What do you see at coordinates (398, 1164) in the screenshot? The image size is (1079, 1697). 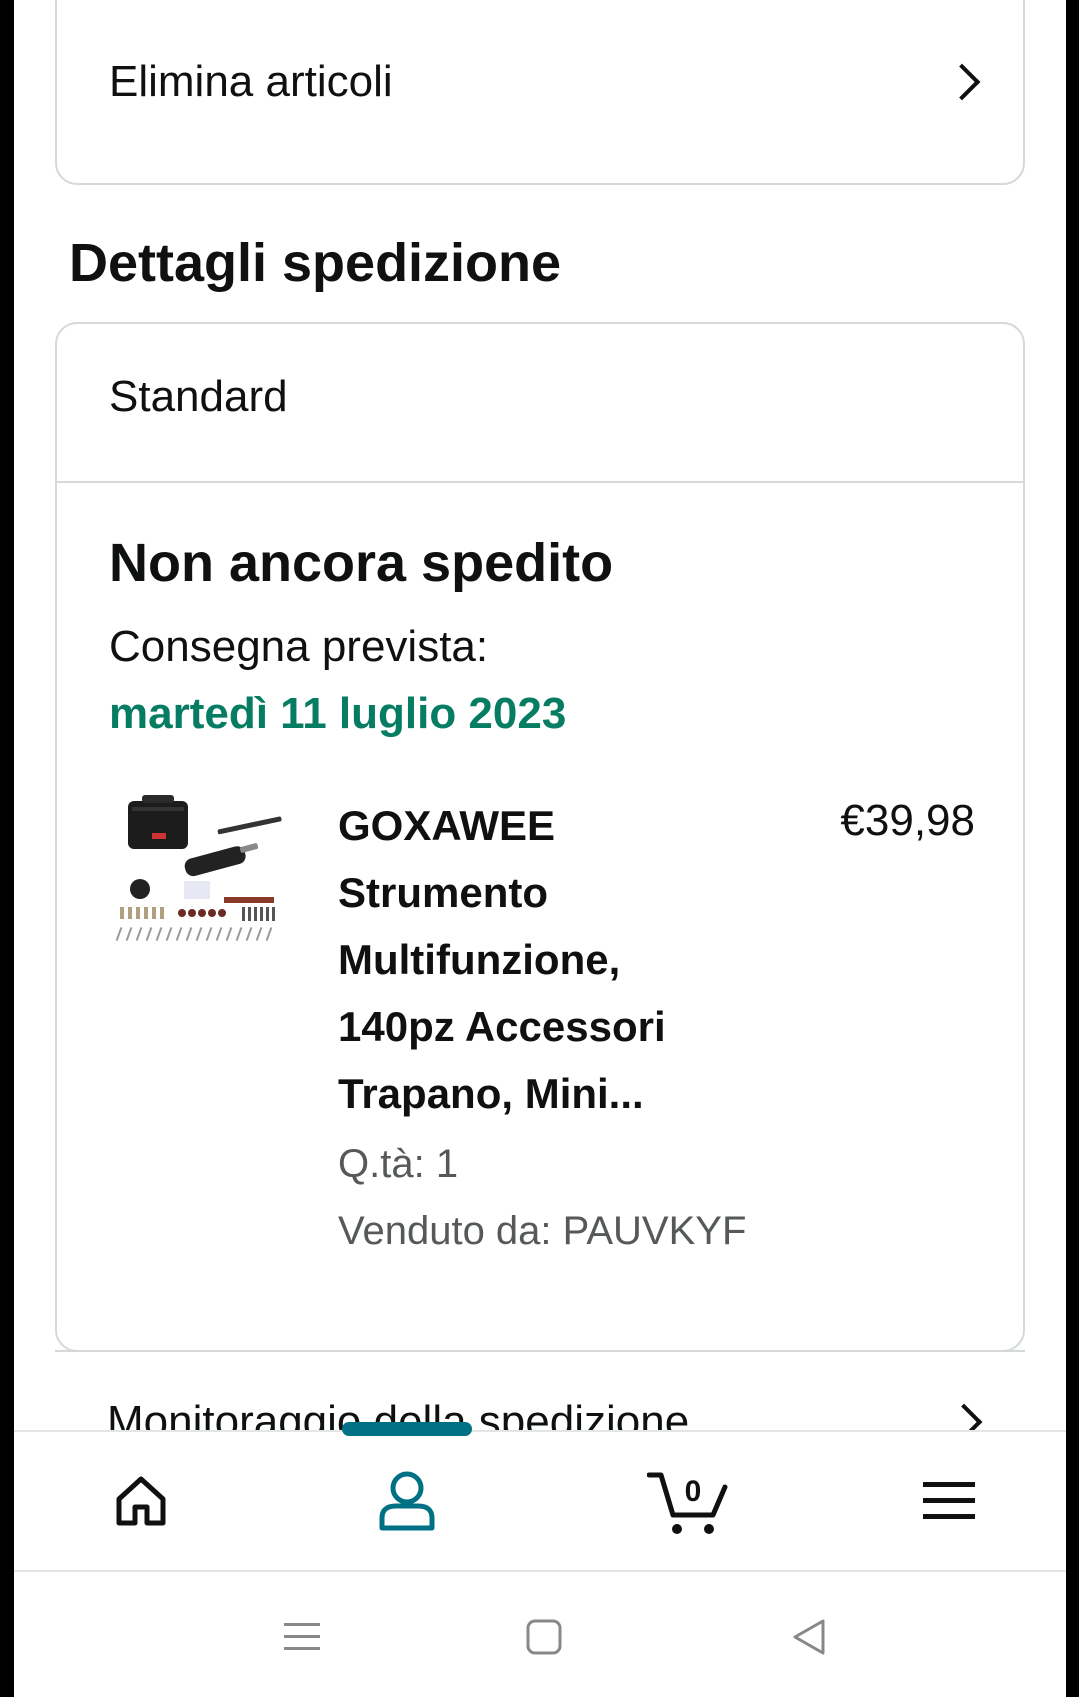 I see `product-quantity: Q.tà: 1` at bounding box center [398, 1164].